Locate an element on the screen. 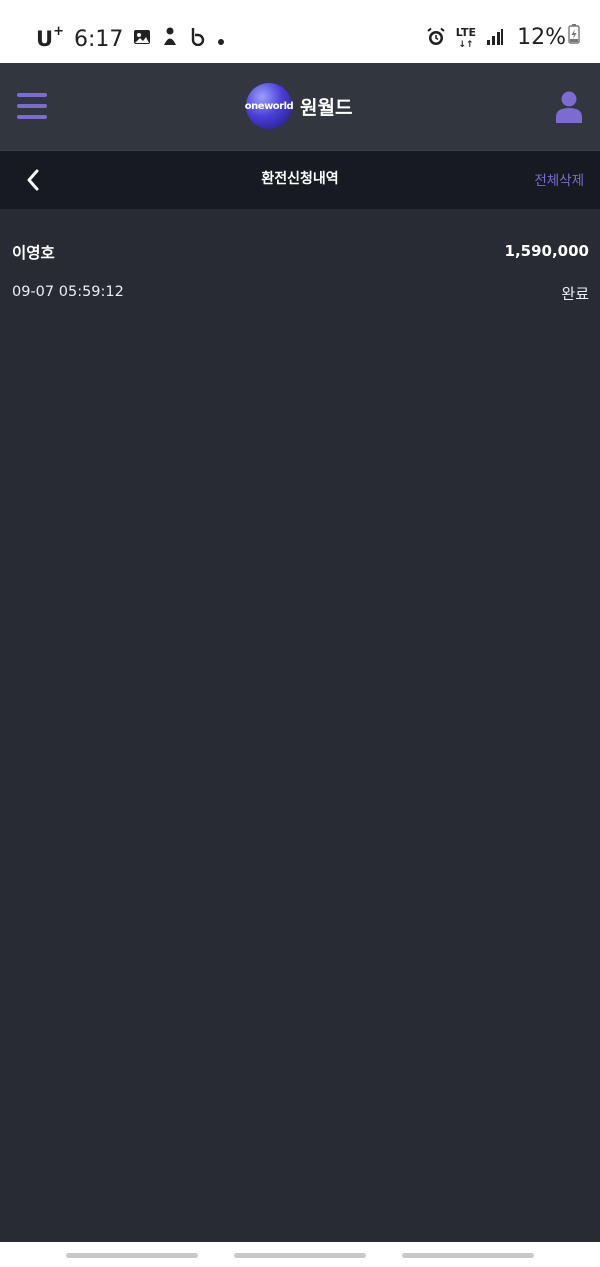  record-amount: 1,590,000 is located at coordinates (546, 251).